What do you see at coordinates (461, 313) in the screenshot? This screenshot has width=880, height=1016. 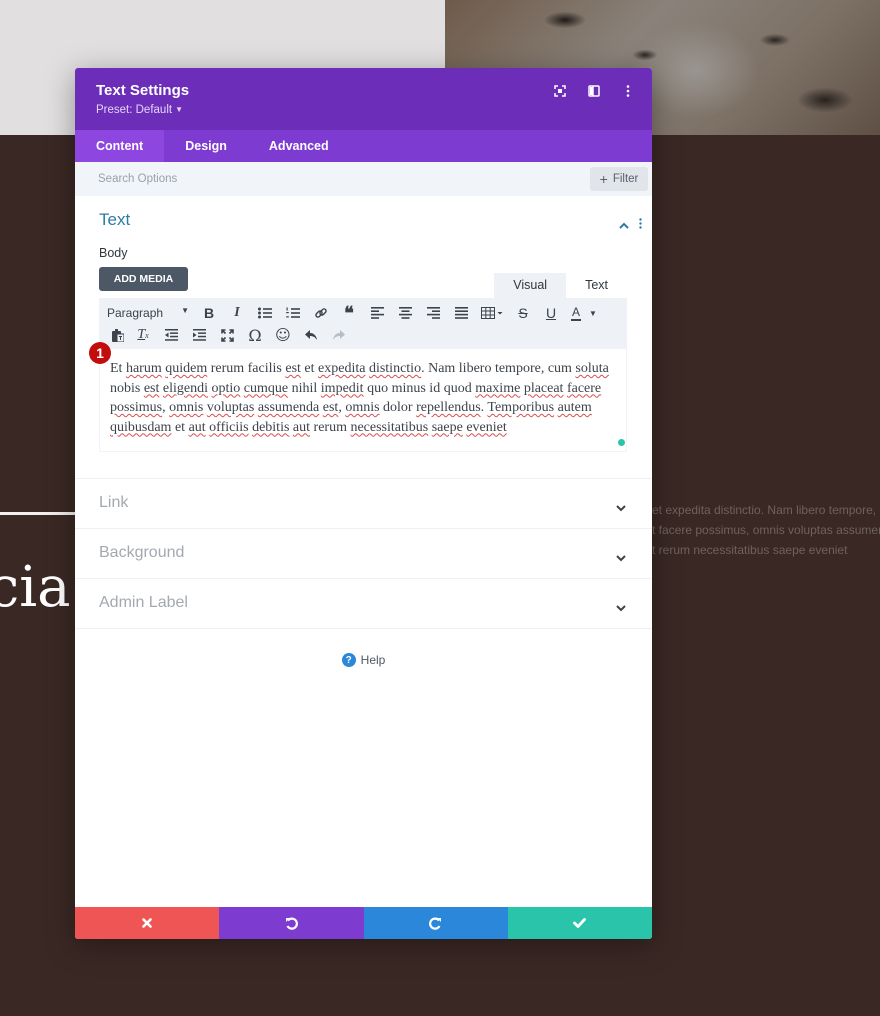 I see `align-justify-icon` at bounding box center [461, 313].